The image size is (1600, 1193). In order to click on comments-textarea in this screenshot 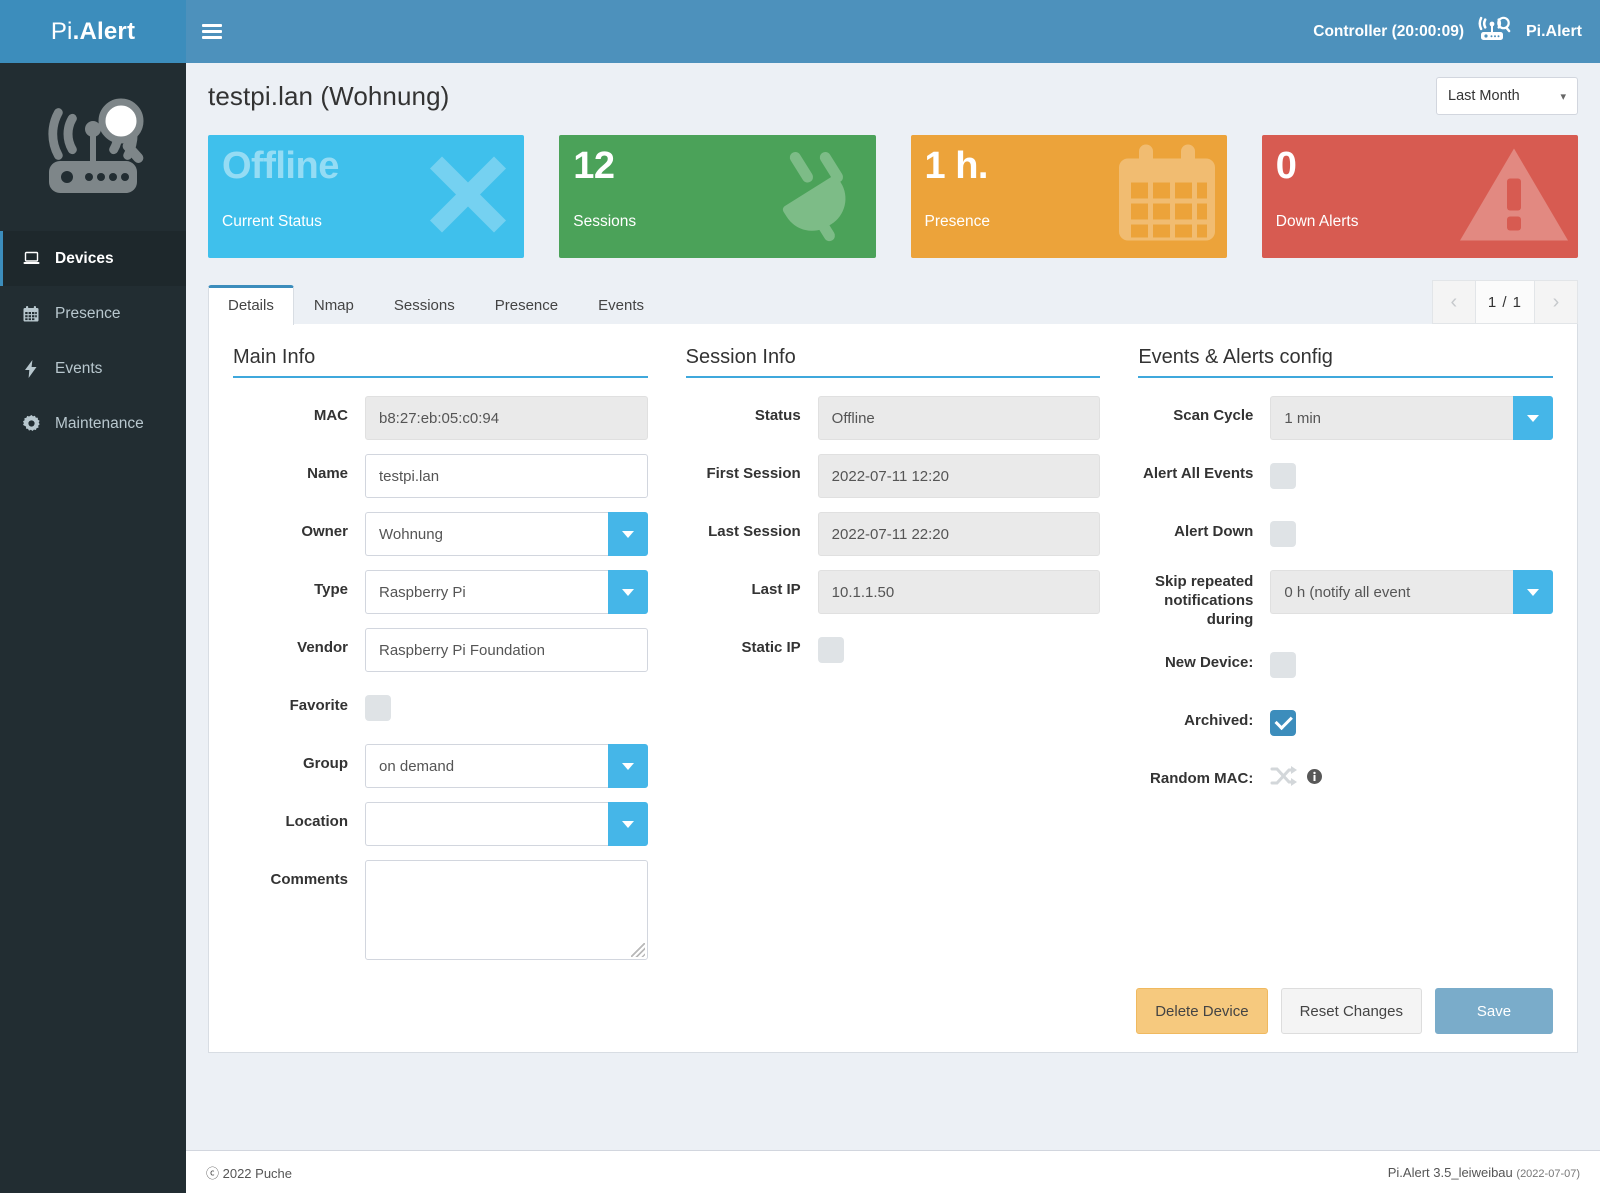, I will do `click(506, 910)`.